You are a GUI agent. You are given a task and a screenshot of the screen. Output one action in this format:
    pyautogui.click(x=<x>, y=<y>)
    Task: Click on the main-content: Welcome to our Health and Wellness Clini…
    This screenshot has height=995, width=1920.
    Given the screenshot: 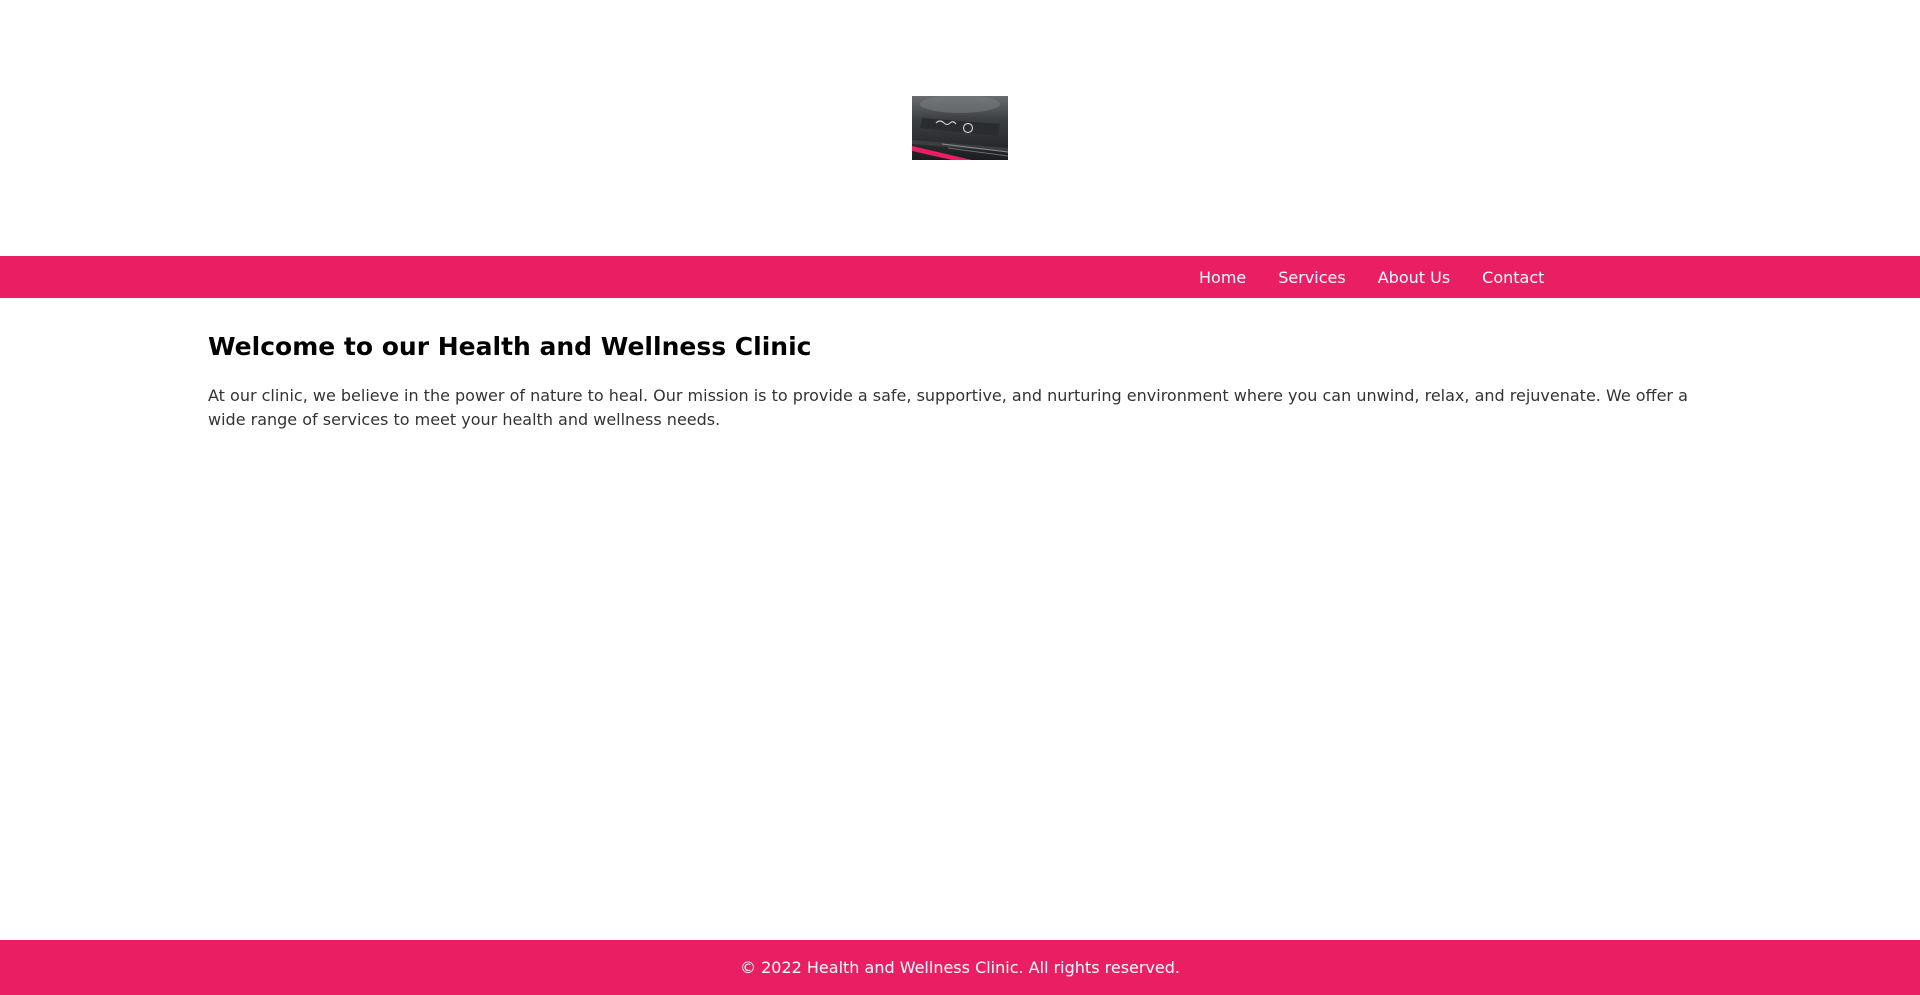 What is the action you would take?
    pyautogui.click(x=960, y=381)
    